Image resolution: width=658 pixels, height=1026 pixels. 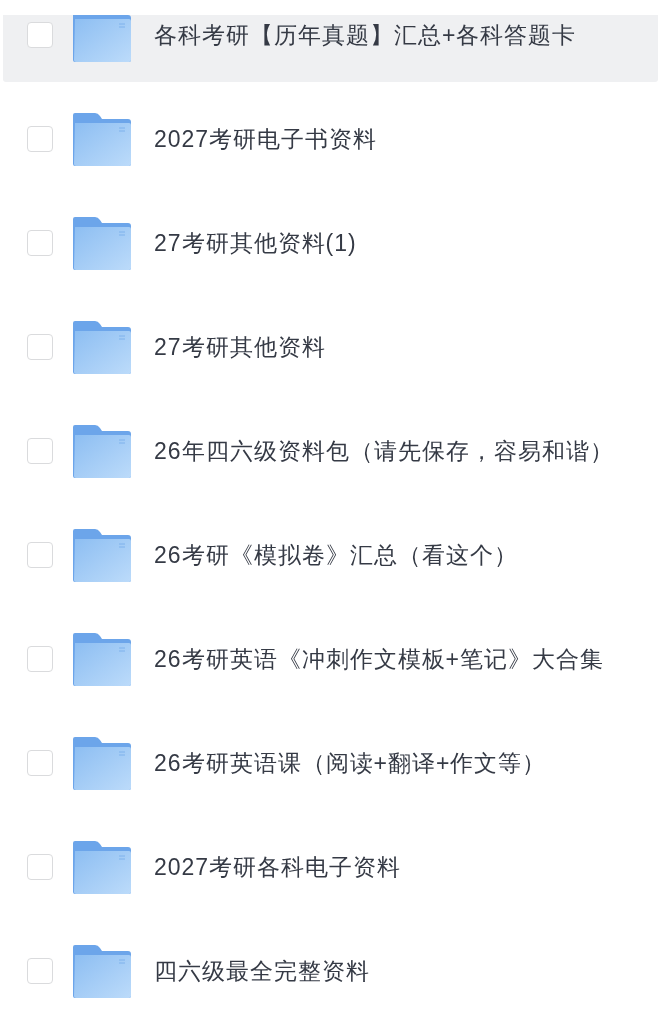 What do you see at coordinates (379, 659) in the screenshot?
I see `folder-name: 26考研英语《冲刺作文模板+笔记》大合集` at bounding box center [379, 659].